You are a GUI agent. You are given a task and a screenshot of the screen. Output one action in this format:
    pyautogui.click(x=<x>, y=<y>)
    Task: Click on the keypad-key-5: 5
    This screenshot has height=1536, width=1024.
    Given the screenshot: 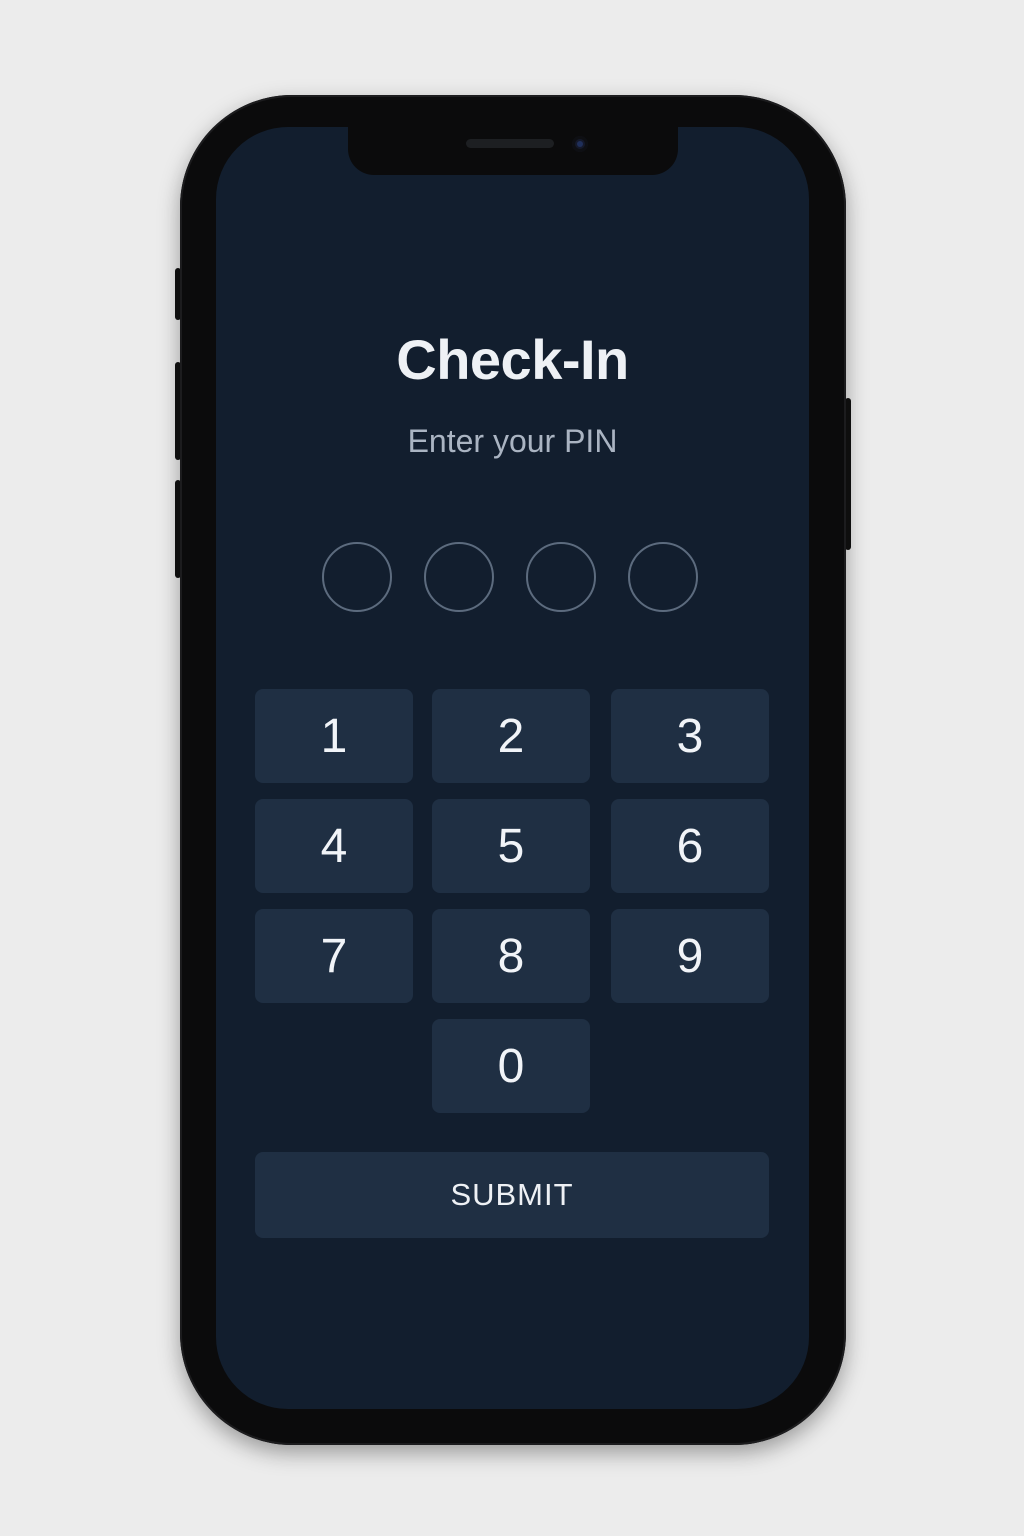 What is the action you would take?
    pyautogui.click(x=511, y=846)
    